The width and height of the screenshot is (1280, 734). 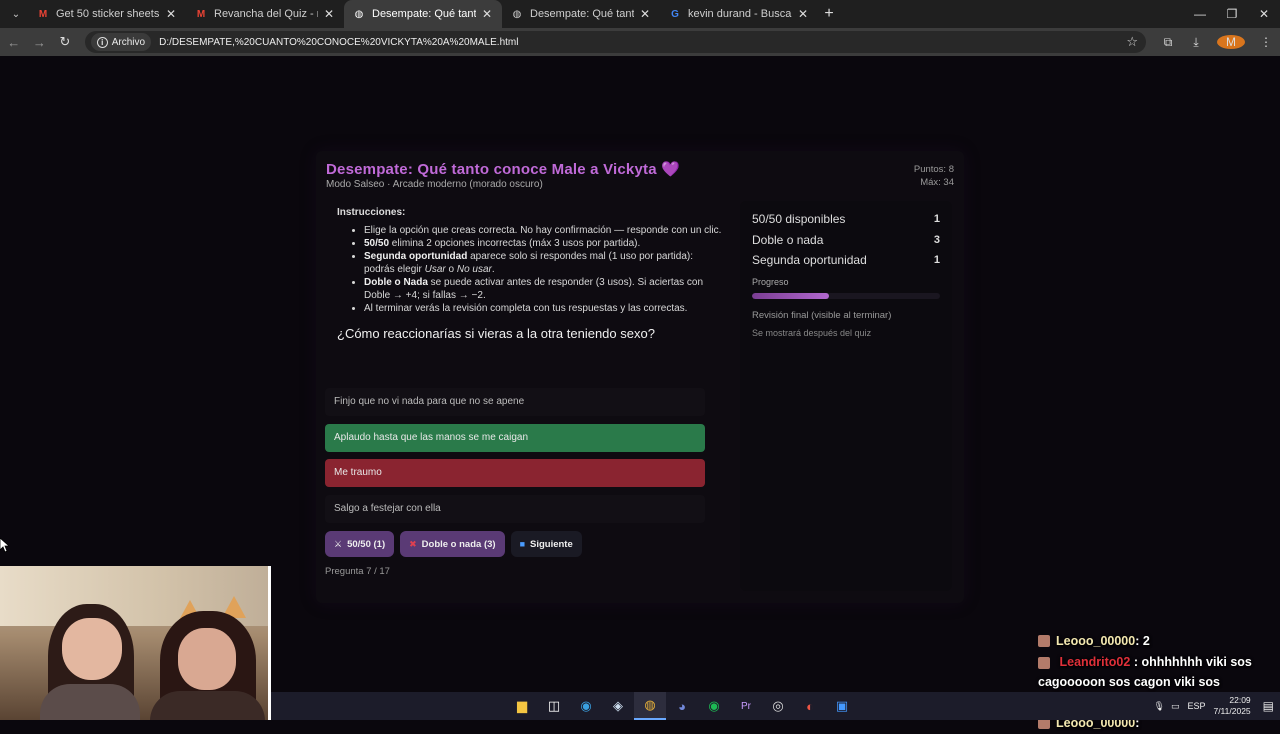 I want to click on browser-tab-5: G kevin durand - Buscar con Goo ✕, so click(x=739, y=14).